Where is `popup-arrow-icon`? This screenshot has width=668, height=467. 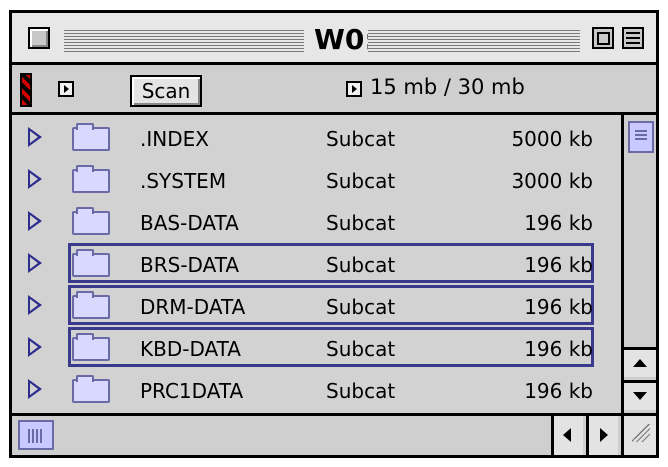
popup-arrow-icon is located at coordinates (66, 89).